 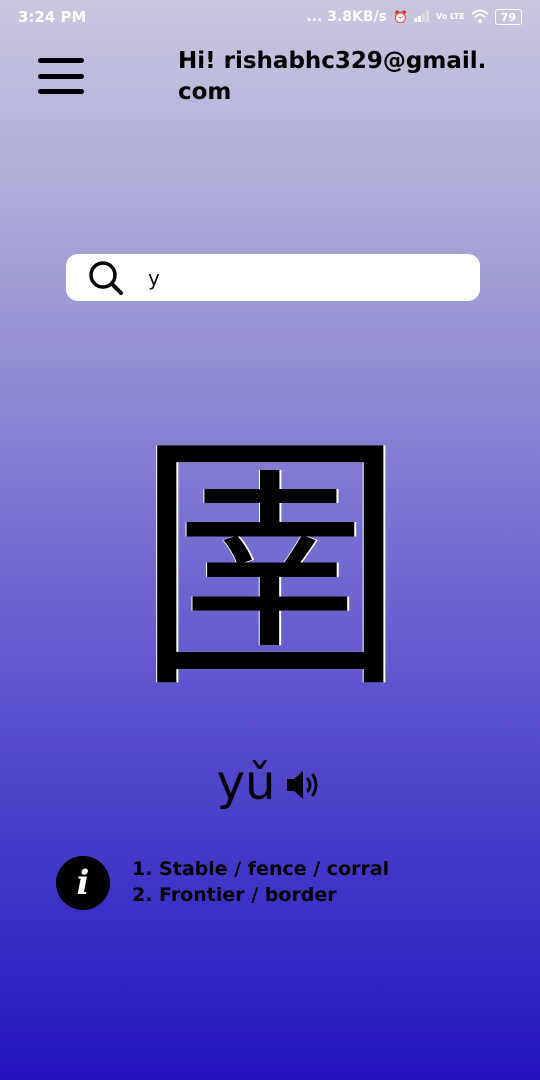 What do you see at coordinates (450, 16) in the screenshot?
I see `volte-label: Vo LTE` at bounding box center [450, 16].